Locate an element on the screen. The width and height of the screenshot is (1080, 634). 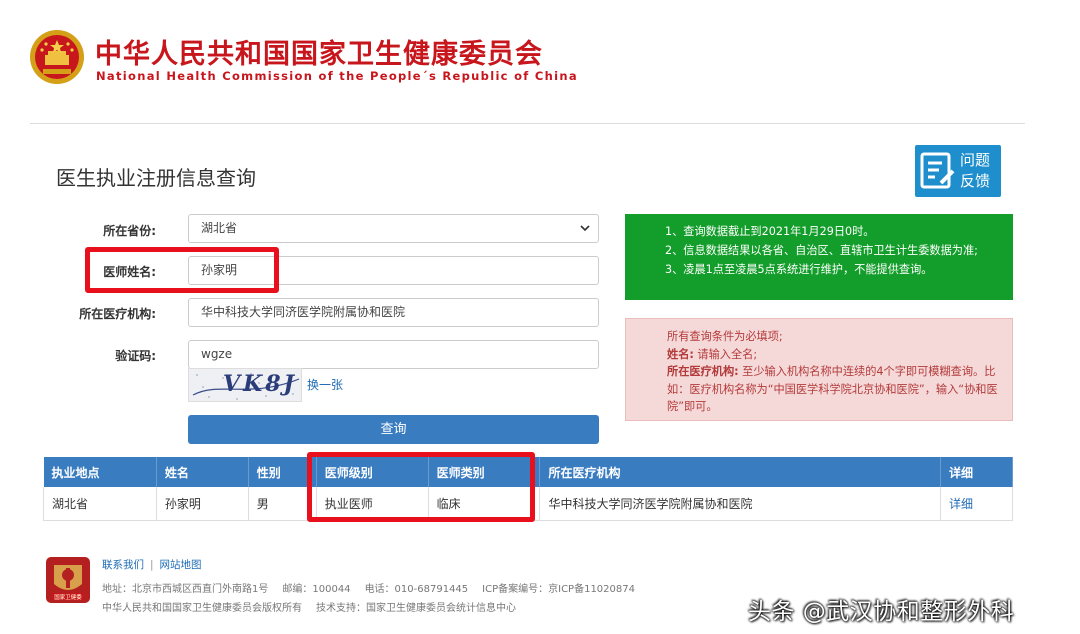
province-select: 湖北省 is located at coordinates (393, 228).